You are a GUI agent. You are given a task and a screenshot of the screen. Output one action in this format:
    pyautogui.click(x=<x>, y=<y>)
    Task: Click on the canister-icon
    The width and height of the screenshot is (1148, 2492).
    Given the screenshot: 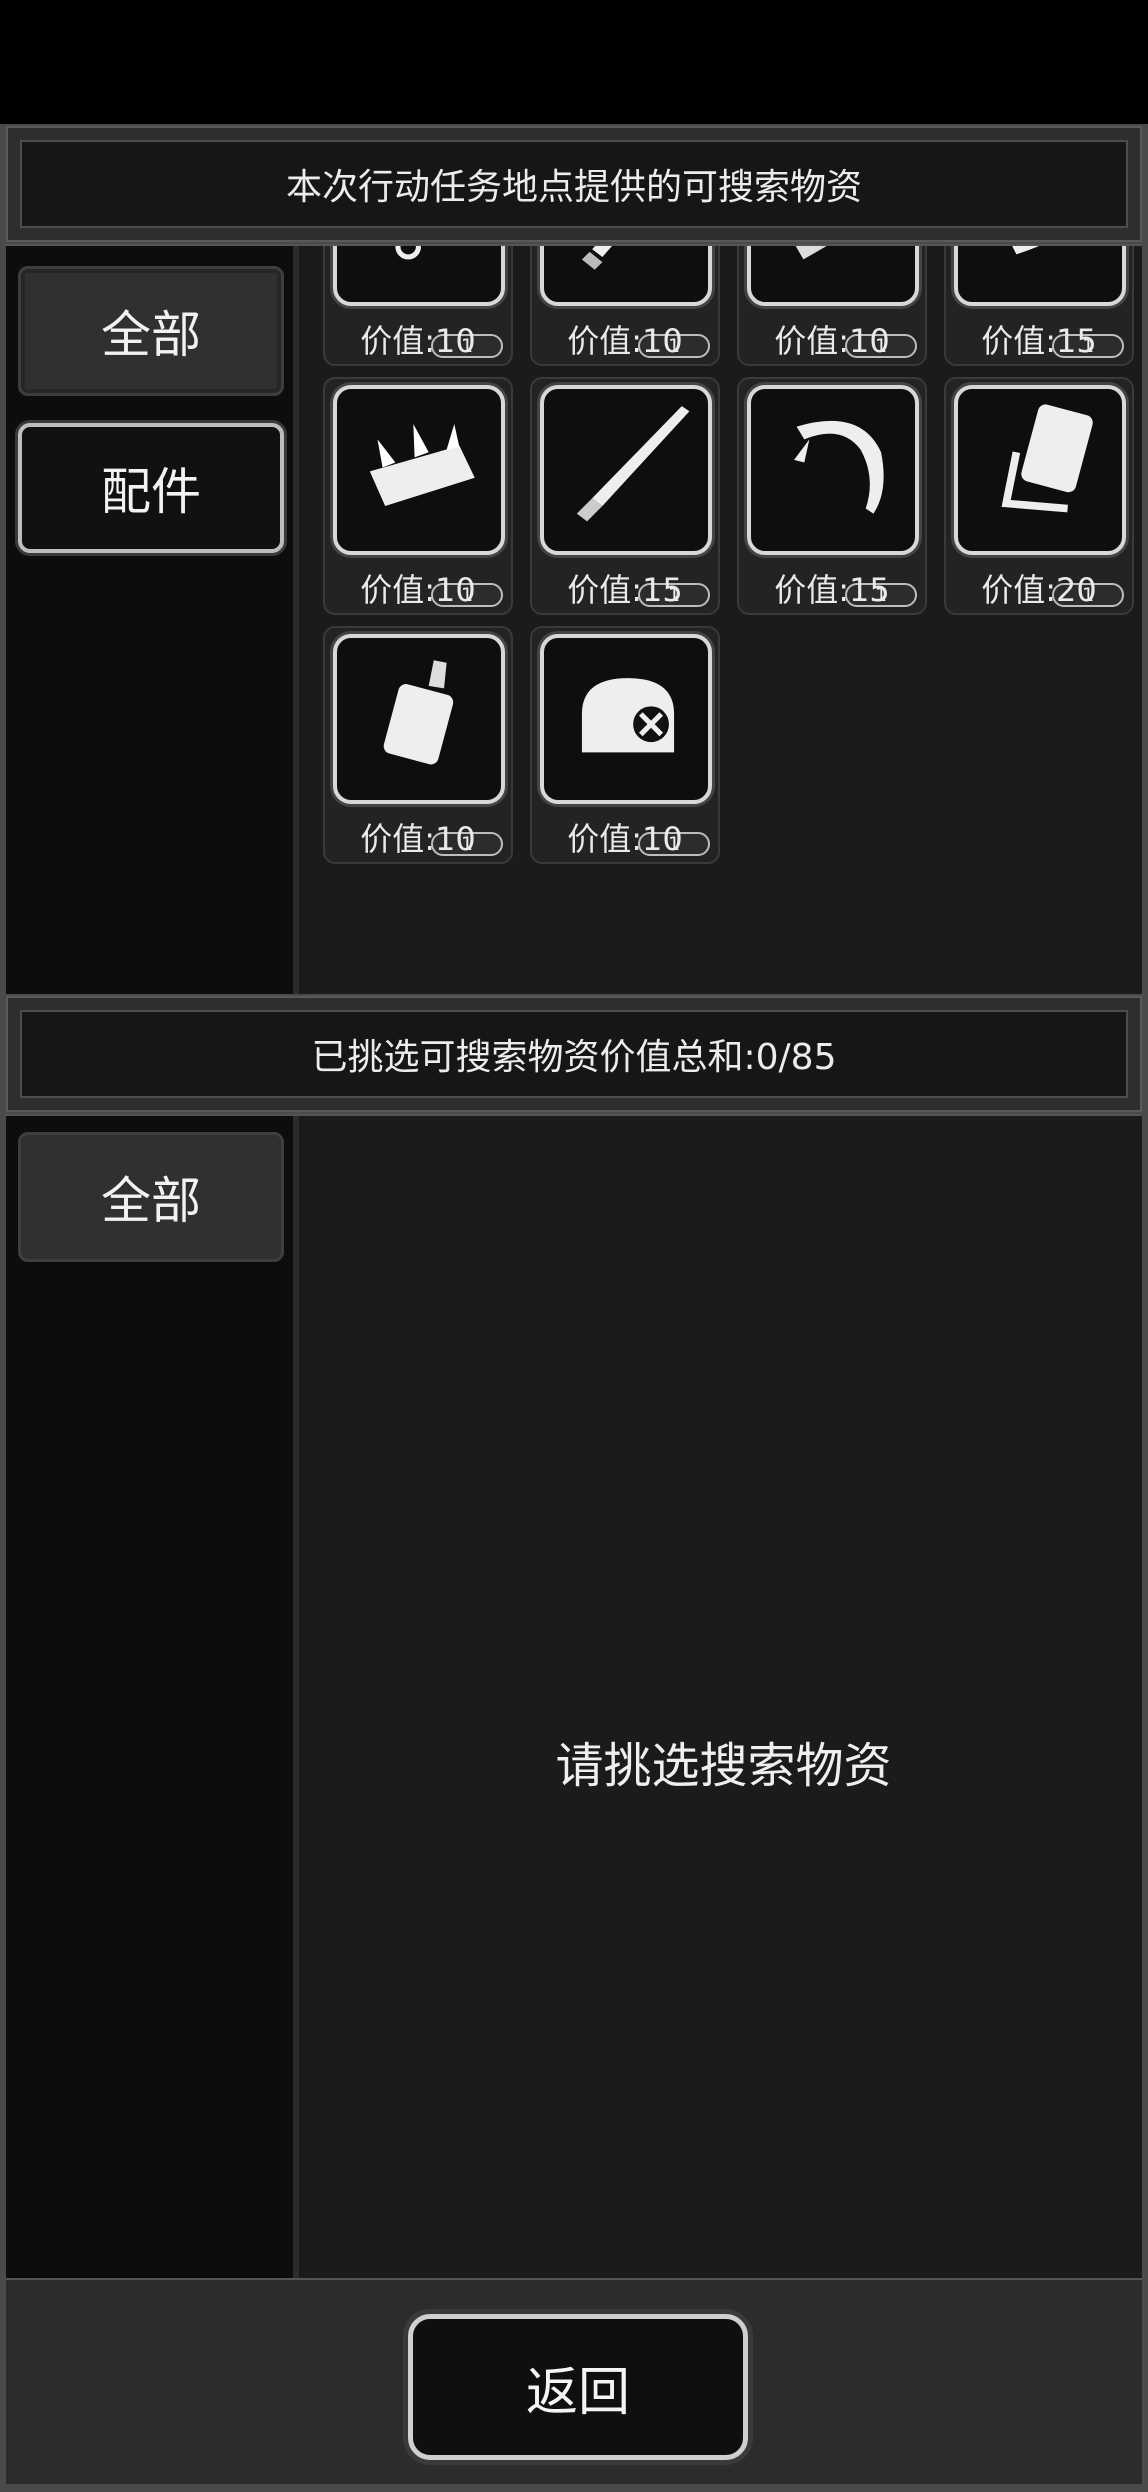 What is the action you would take?
    pyautogui.click(x=419, y=719)
    